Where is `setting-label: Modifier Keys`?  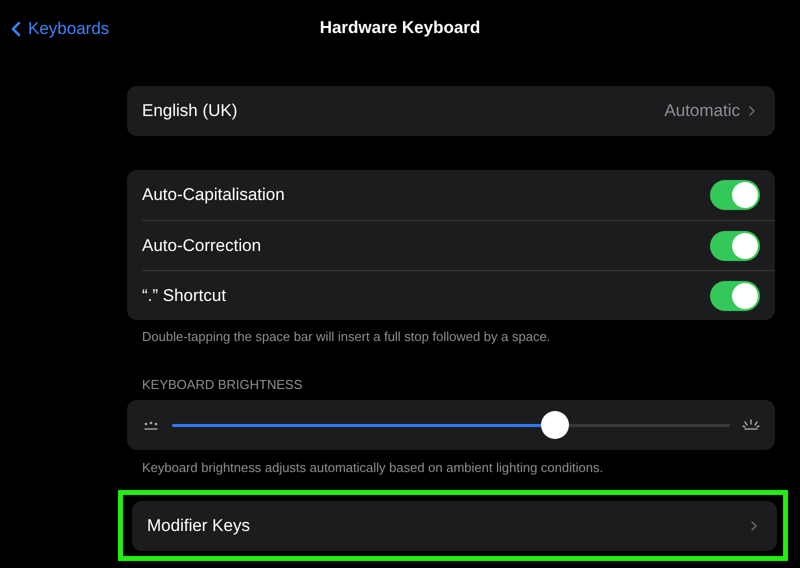 setting-label: Modifier Keys is located at coordinates (198, 525).